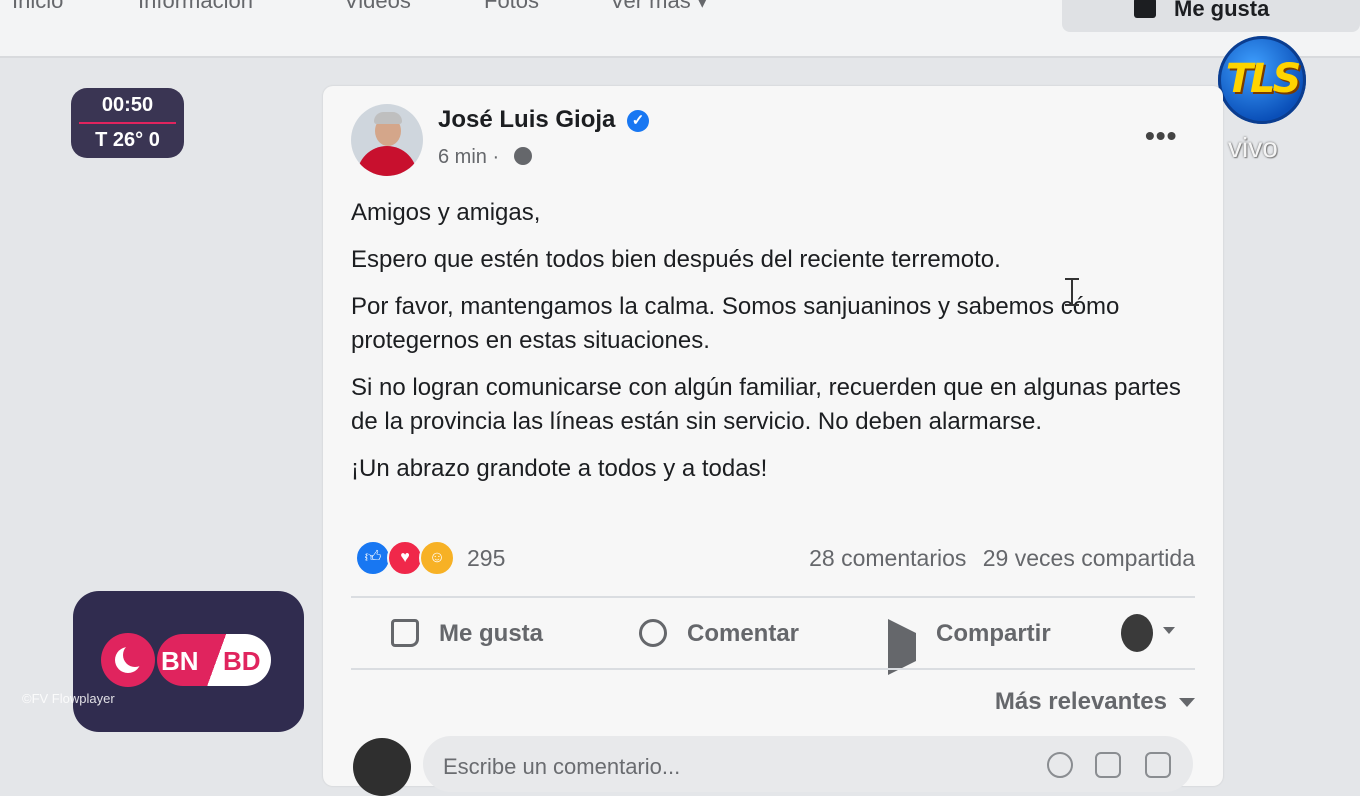  I want to click on care-reaction-icon: ☺, so click(437, 558).